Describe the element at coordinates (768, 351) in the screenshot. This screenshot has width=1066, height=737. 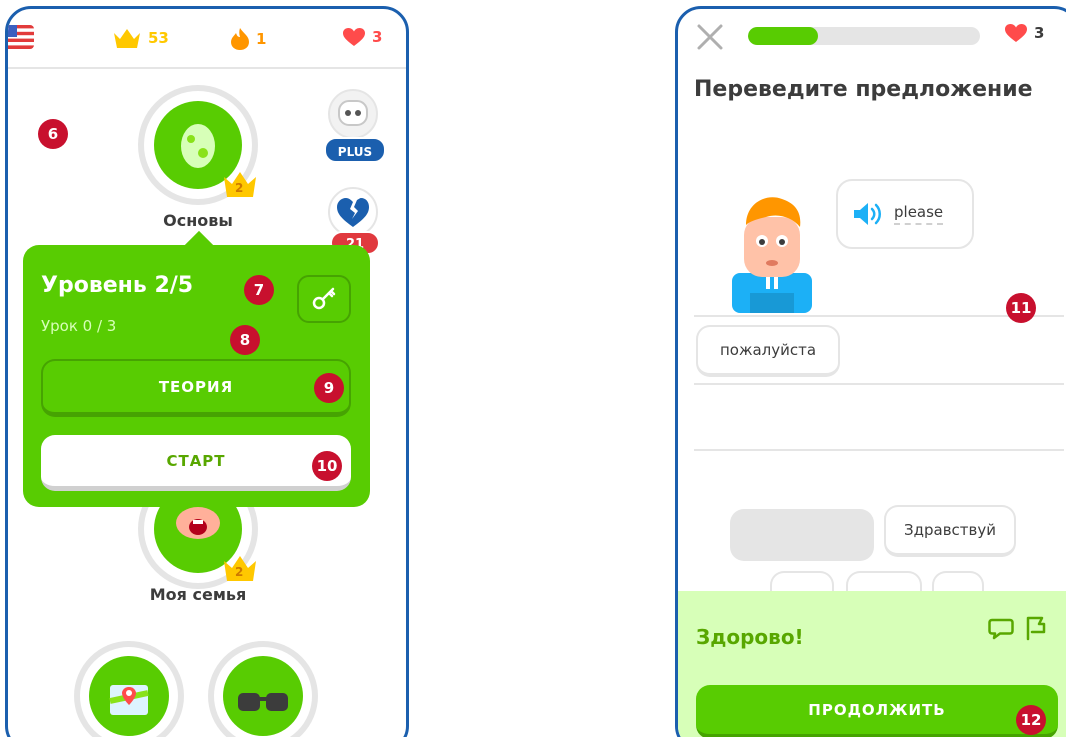
I see `answer-chip: пожалуйста` at that location.